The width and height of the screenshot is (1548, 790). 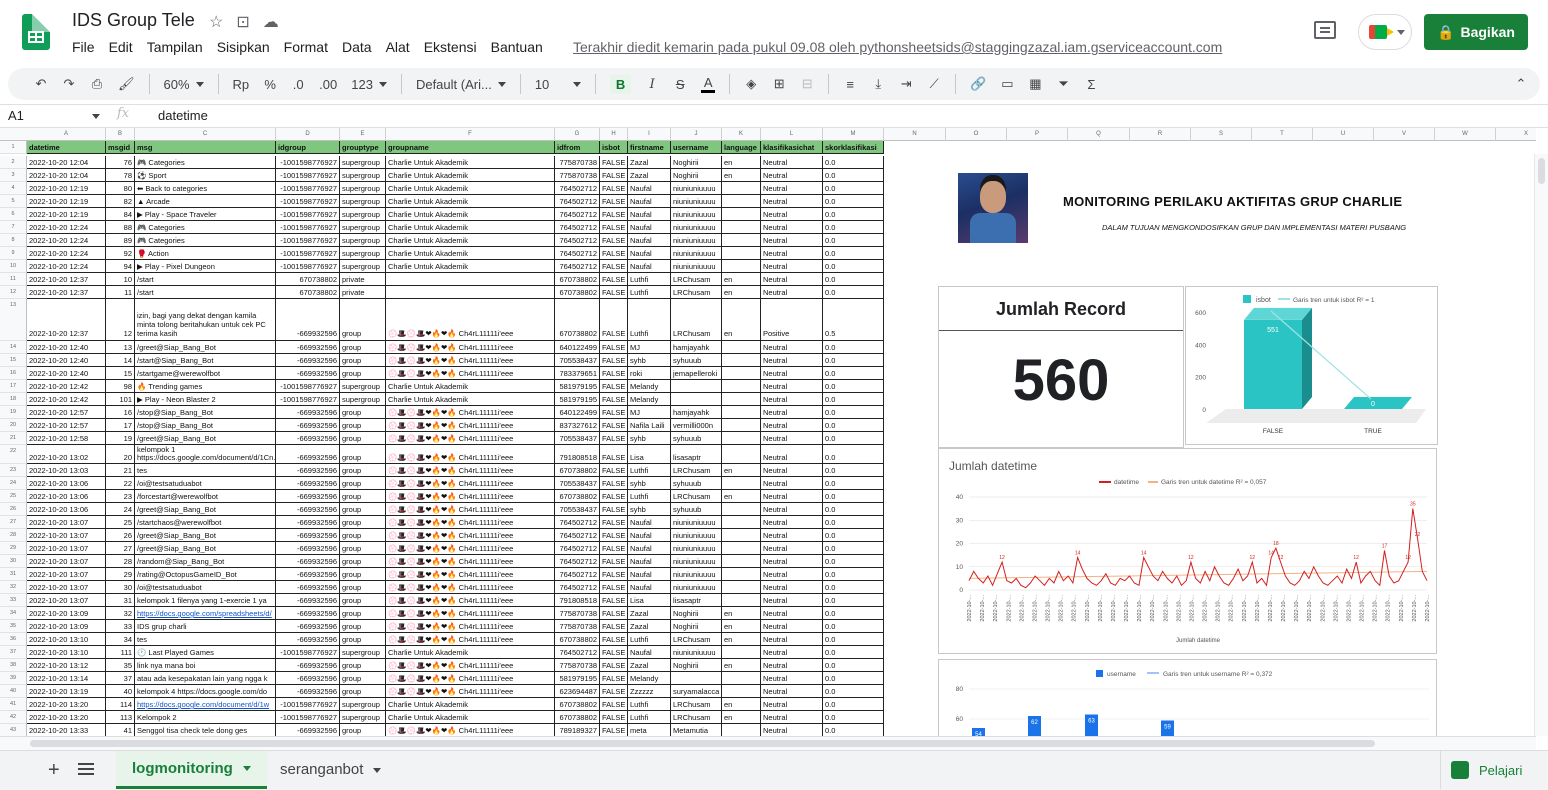 What do you see at coordinates (66, 320) in the screenshot?
I see `cell: 2022-10-20 12:37` at bounding box center [66, 320].